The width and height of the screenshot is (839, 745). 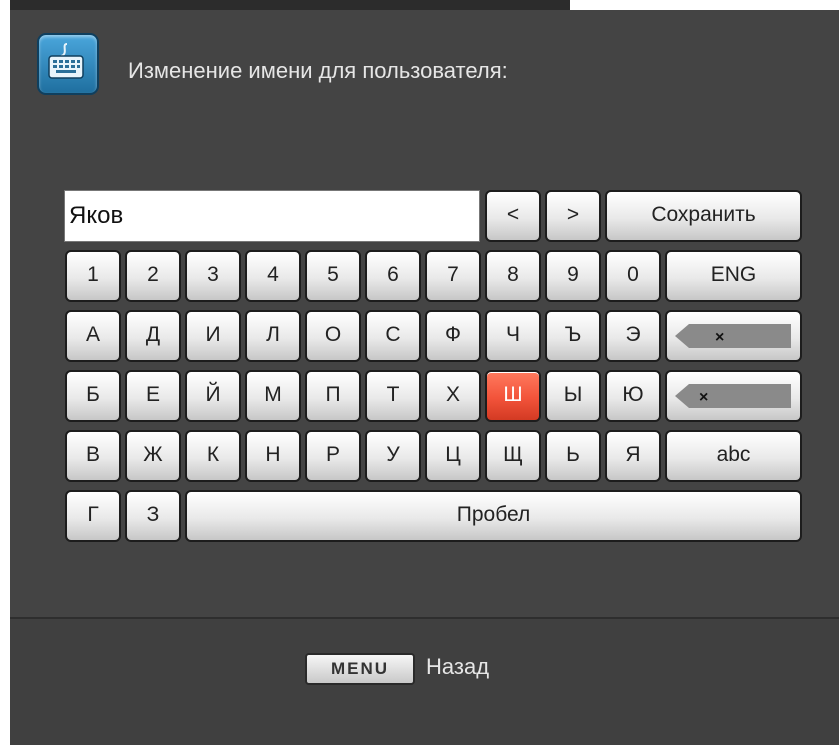 I want to click on digit-key: 4, so click(x=273, y=276).